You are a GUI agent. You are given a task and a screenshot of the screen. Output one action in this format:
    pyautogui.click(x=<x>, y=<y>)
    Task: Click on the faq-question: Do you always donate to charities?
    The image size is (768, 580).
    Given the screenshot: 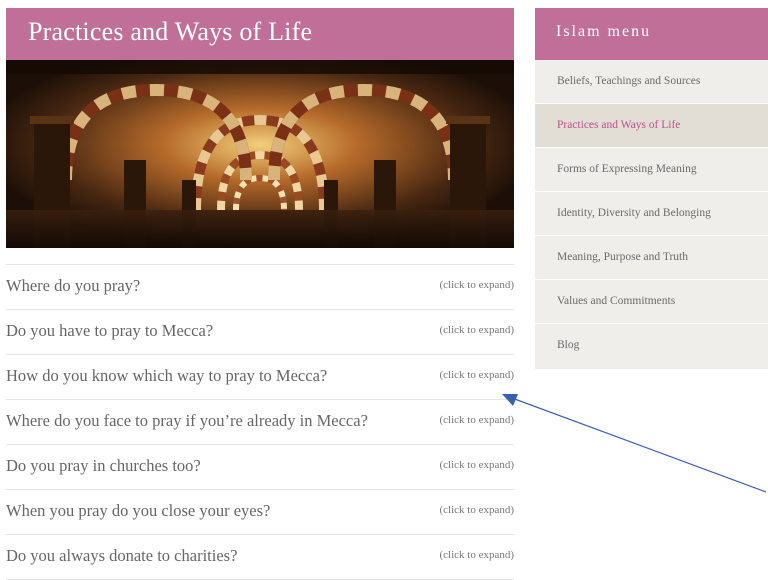 What is the action you would take?
    pyautogui.click(x=122, y=555)
    